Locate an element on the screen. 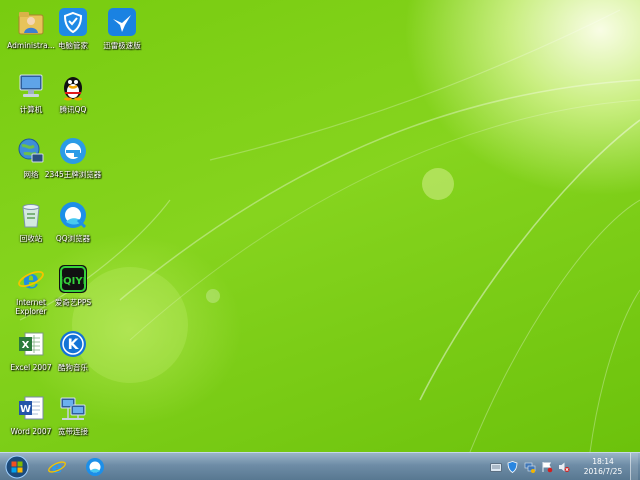 The width and height of the screenshot is (640, 480). start-button is located at coordinates (17, 467).